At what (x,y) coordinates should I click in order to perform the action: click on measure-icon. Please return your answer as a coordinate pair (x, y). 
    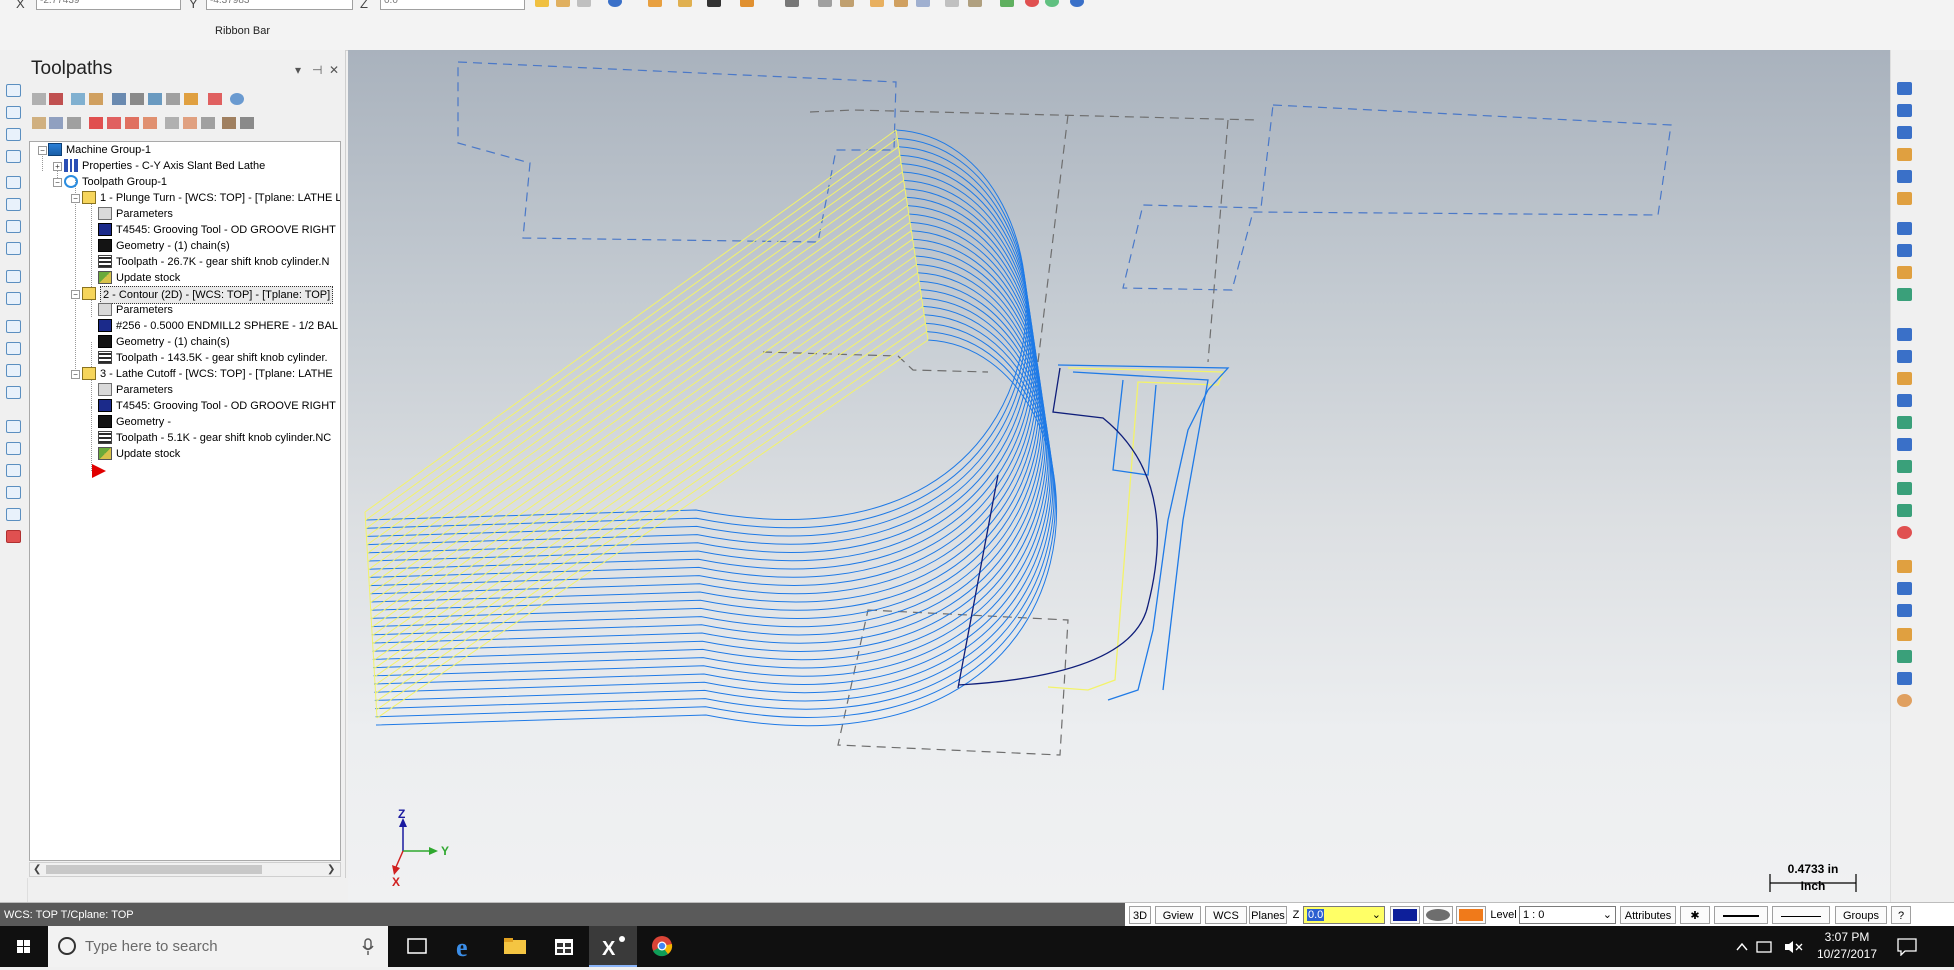
    Looking at the image, I should click on (975, 3).